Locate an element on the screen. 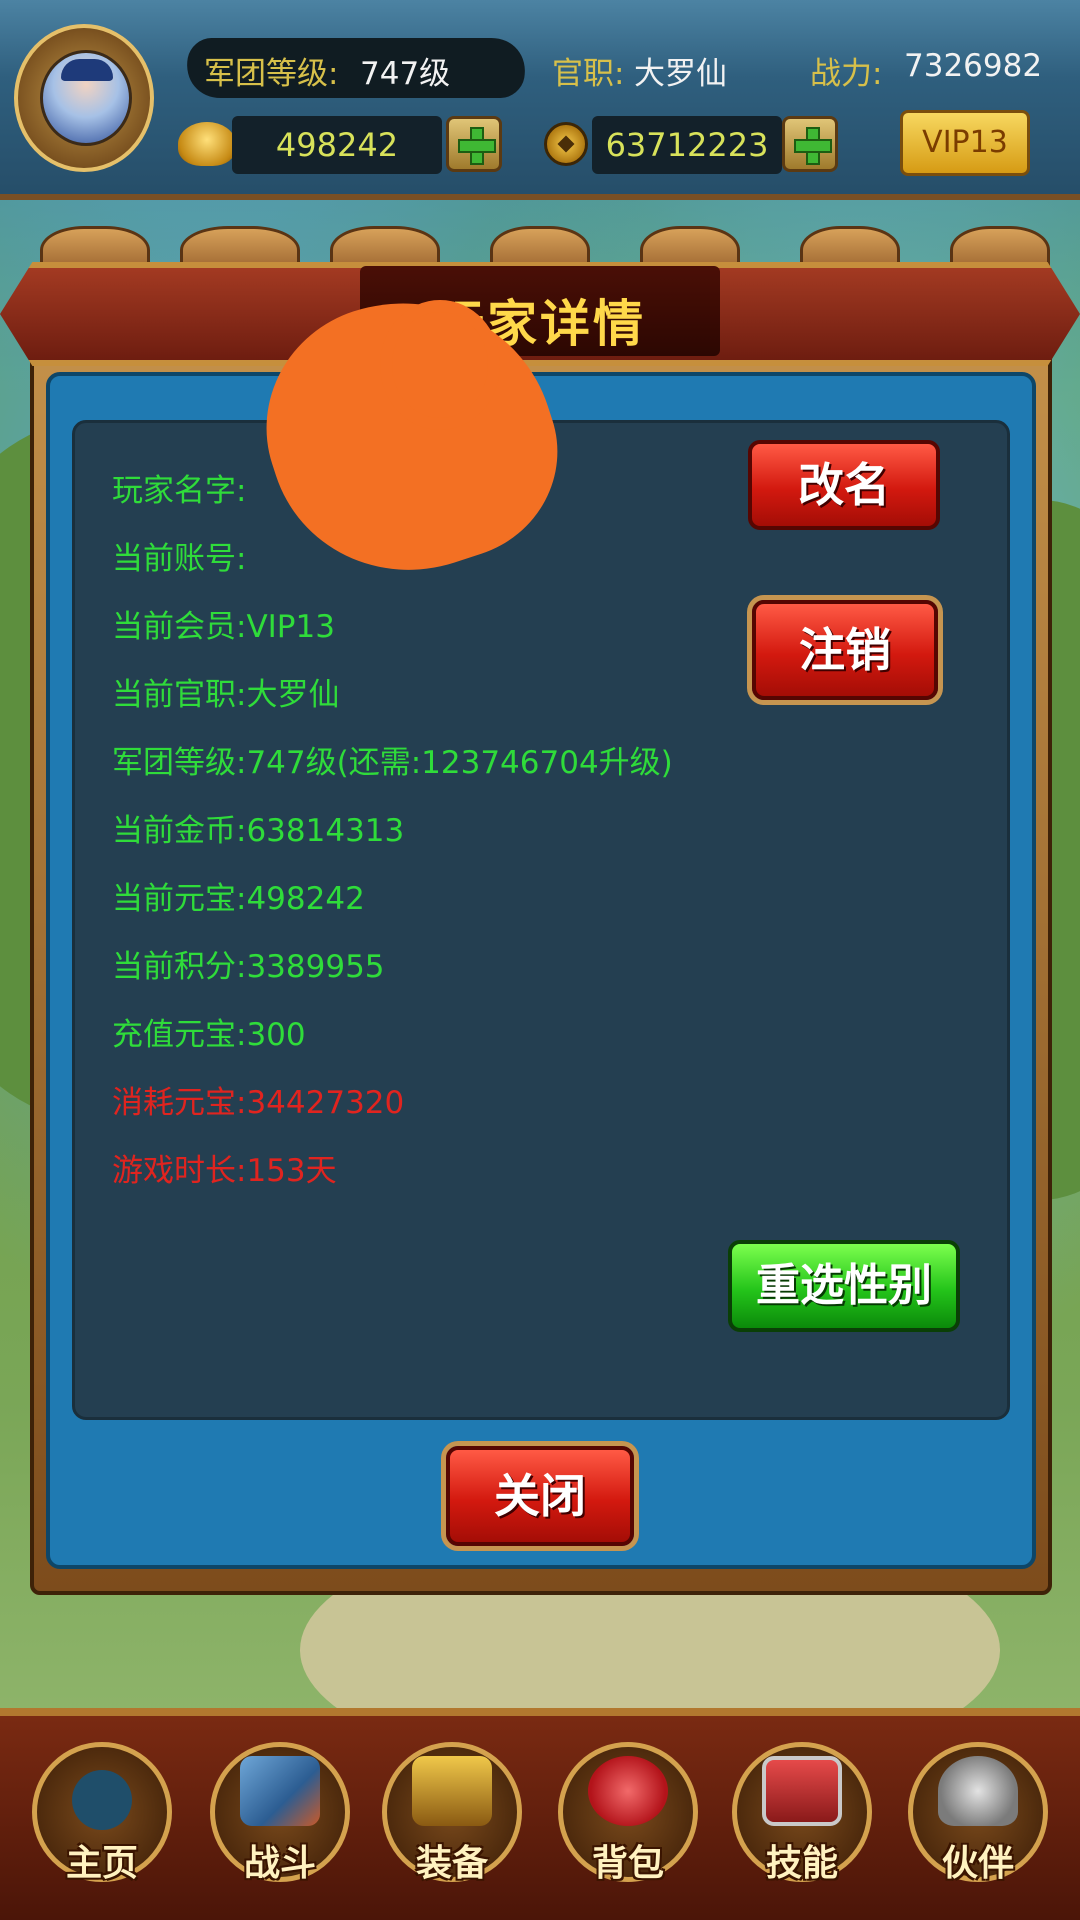  nav-equipment: 装备 is located at coordinates (452, 1816).